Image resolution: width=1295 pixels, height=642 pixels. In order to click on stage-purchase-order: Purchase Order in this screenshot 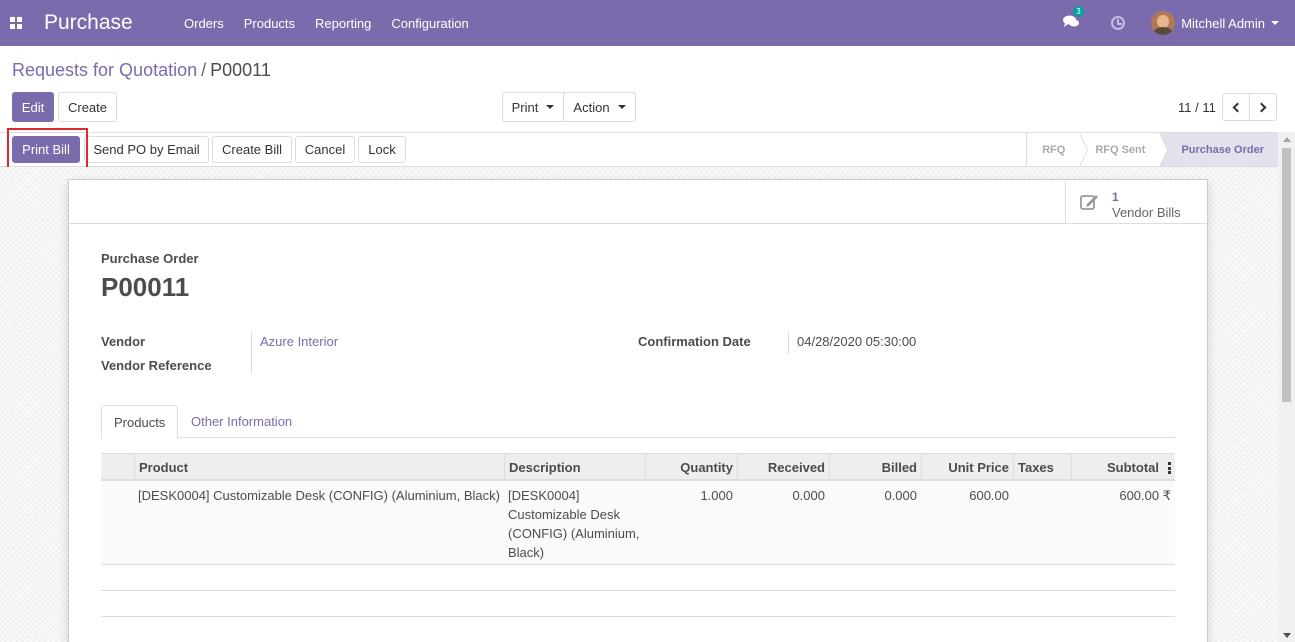, I will do `click(1218, 149)`.